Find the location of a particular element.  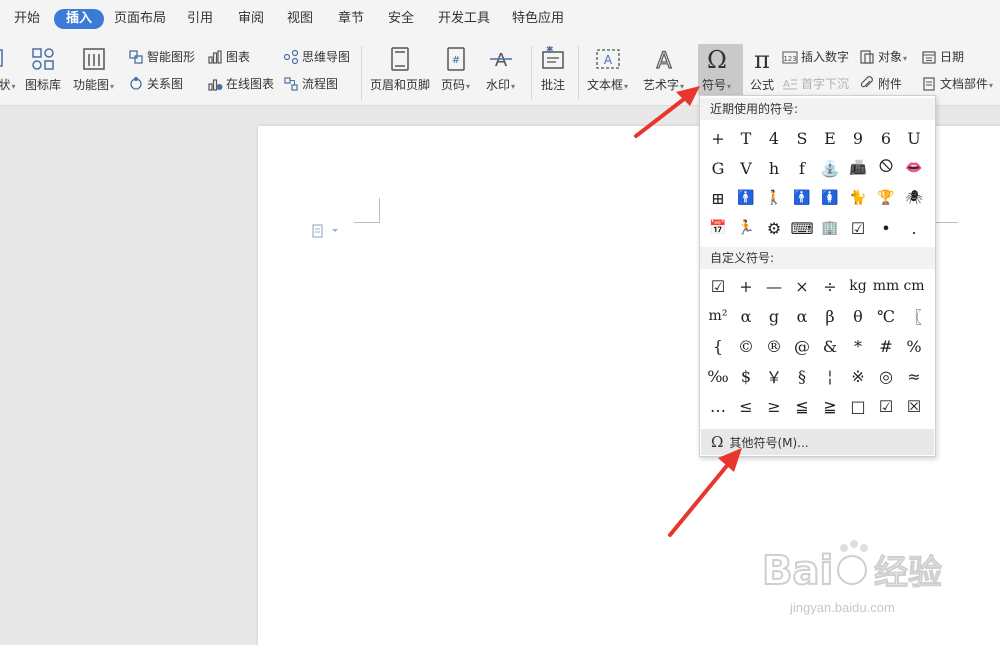

arrow-to-symbol-button is located at coordinates (667, 112).